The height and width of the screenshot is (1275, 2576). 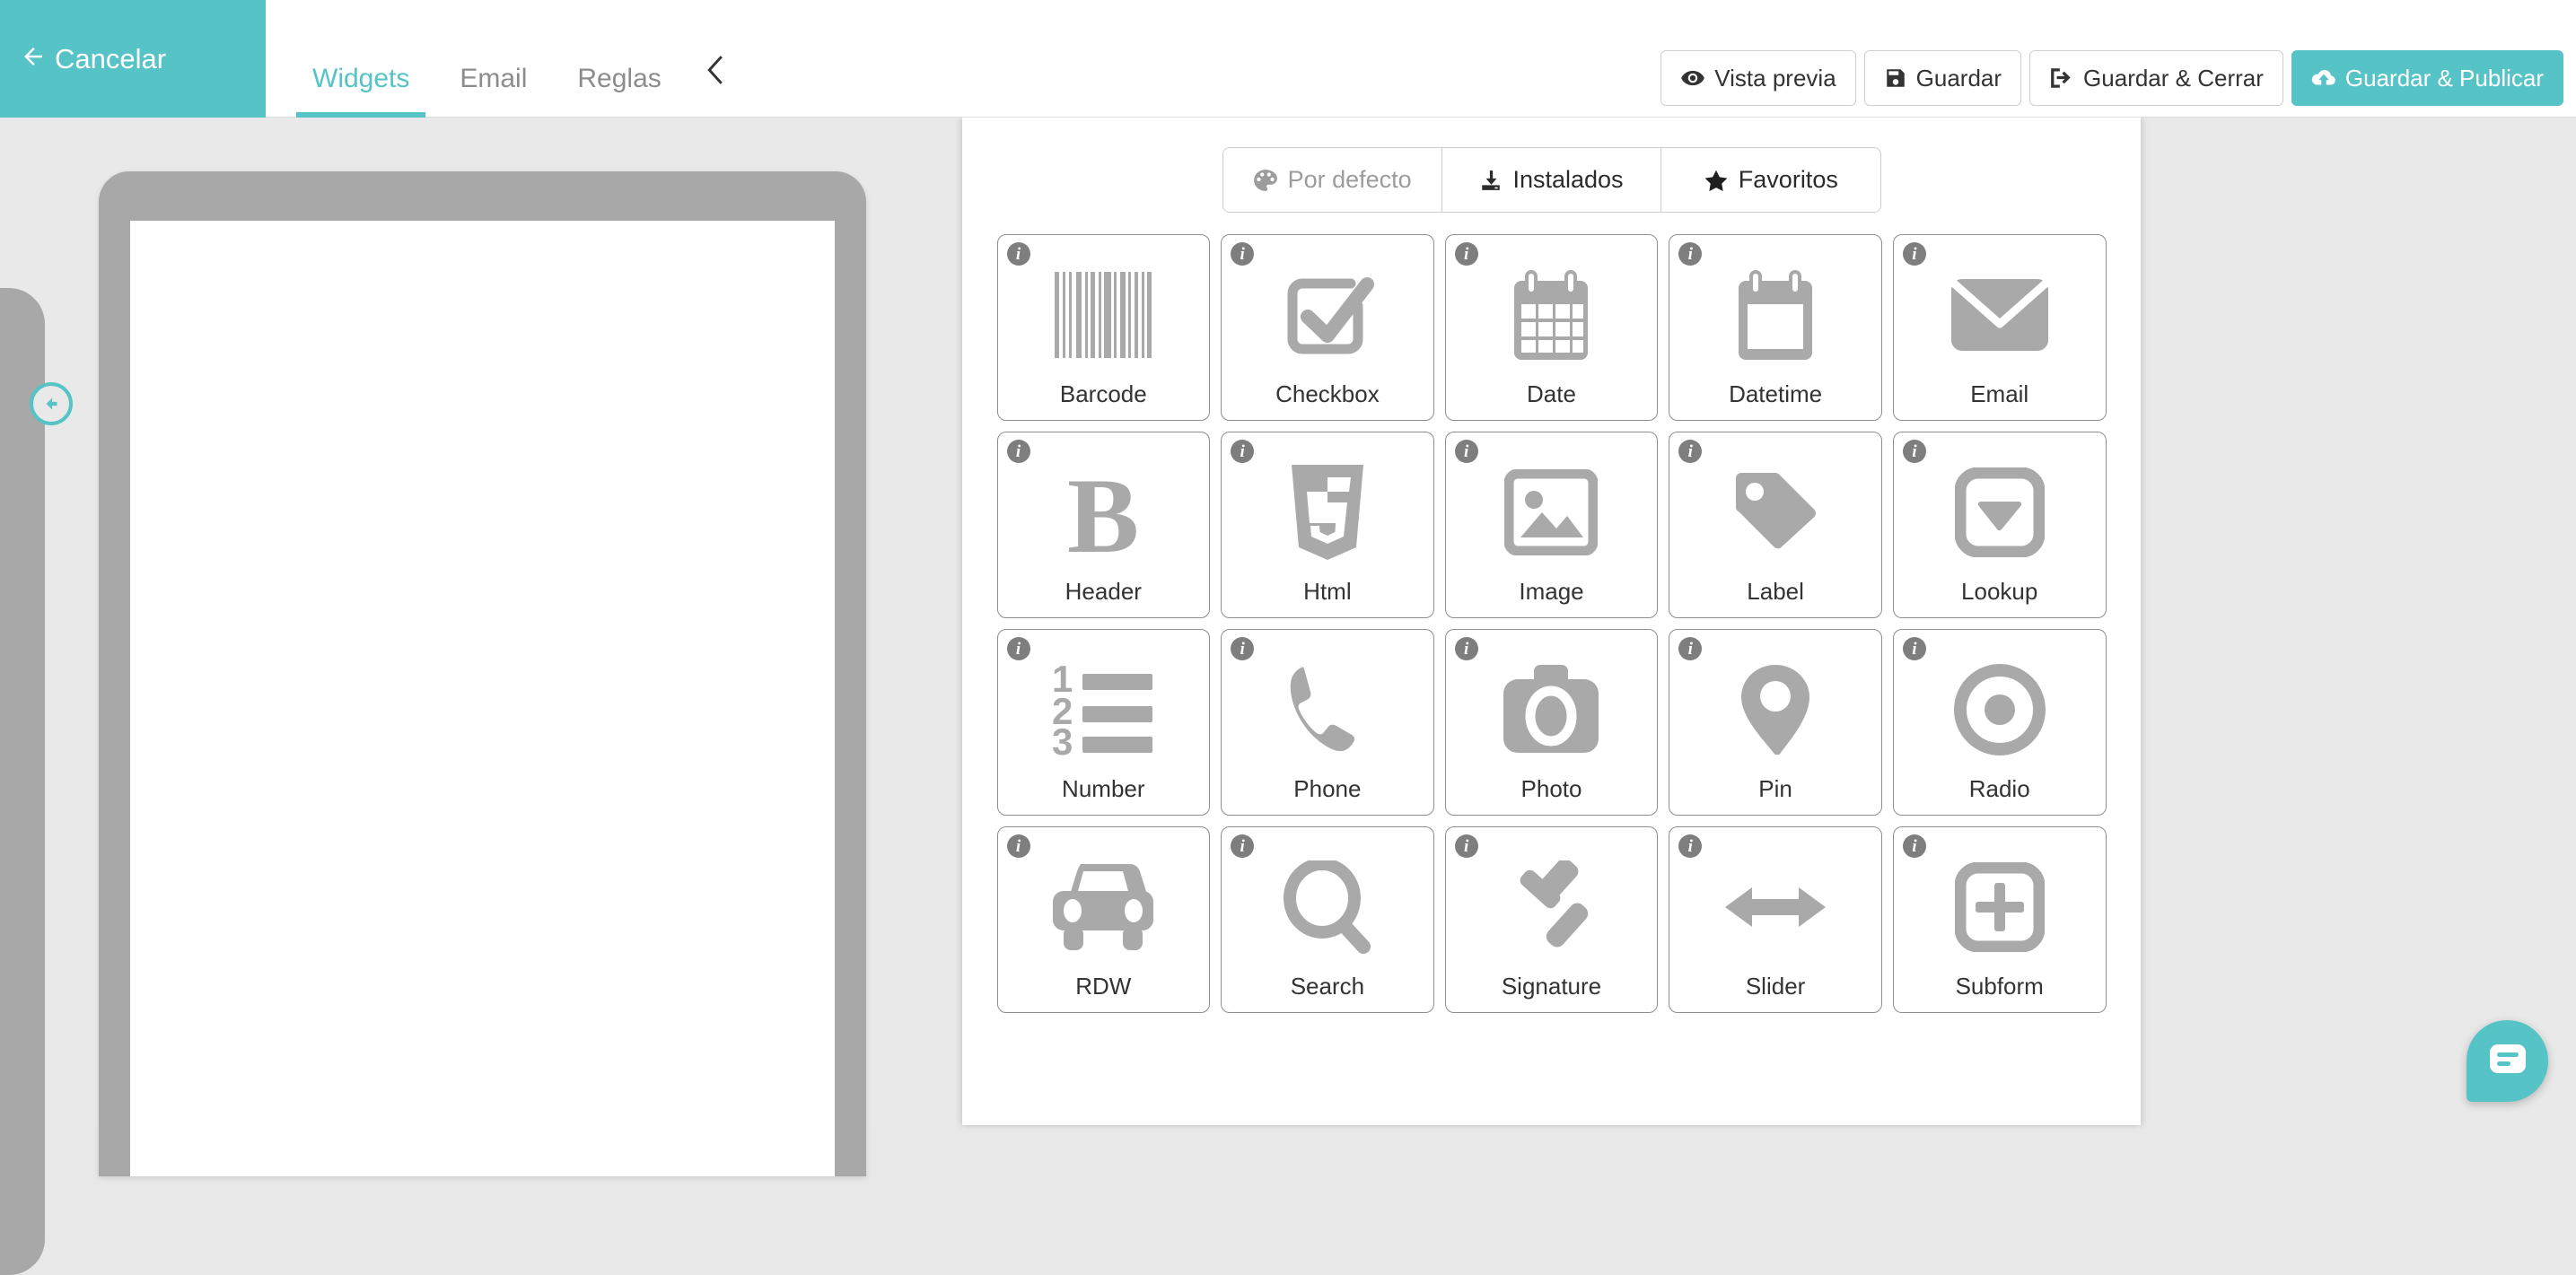 I want to click on widget-label: Email, so click(x=1999, y=393).